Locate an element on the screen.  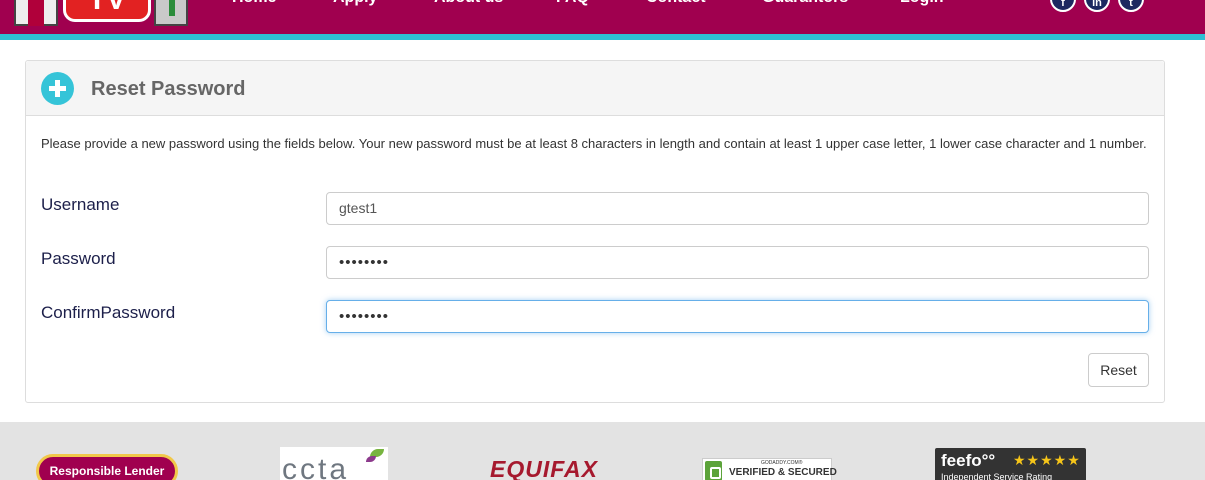
twitter-icon: t is located at coordinates (1131, 6).